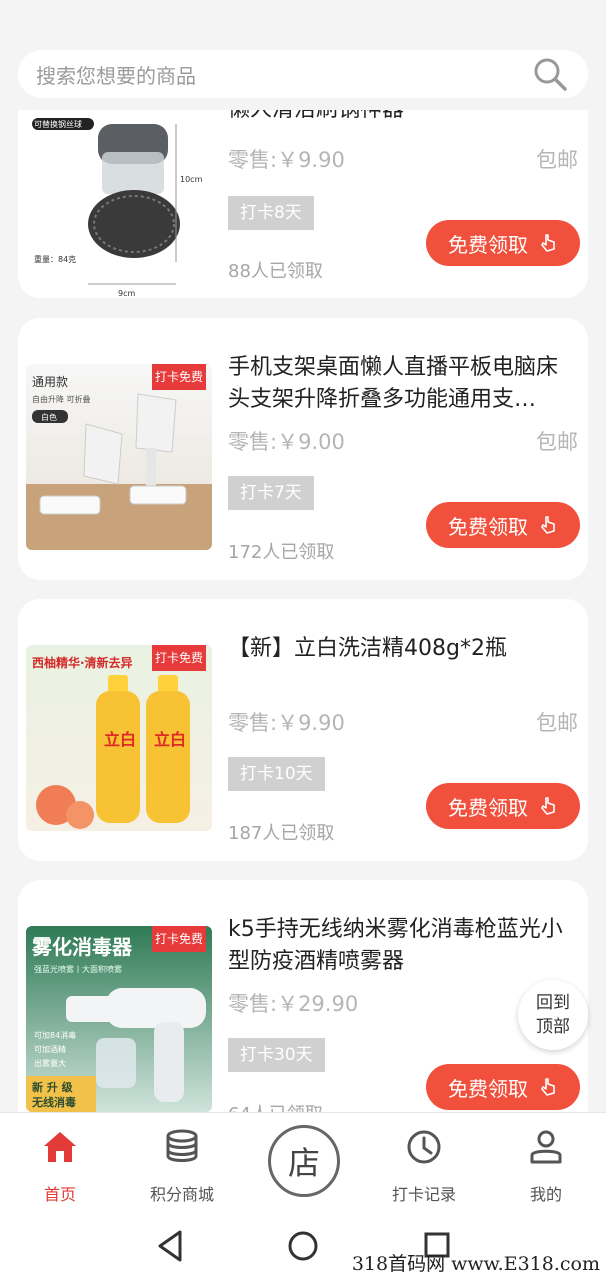  What do you see at coordinates (286, 442) in the screenshot?
I see `product-price: 零售:￥9.00` at bounding box center [286, 442].